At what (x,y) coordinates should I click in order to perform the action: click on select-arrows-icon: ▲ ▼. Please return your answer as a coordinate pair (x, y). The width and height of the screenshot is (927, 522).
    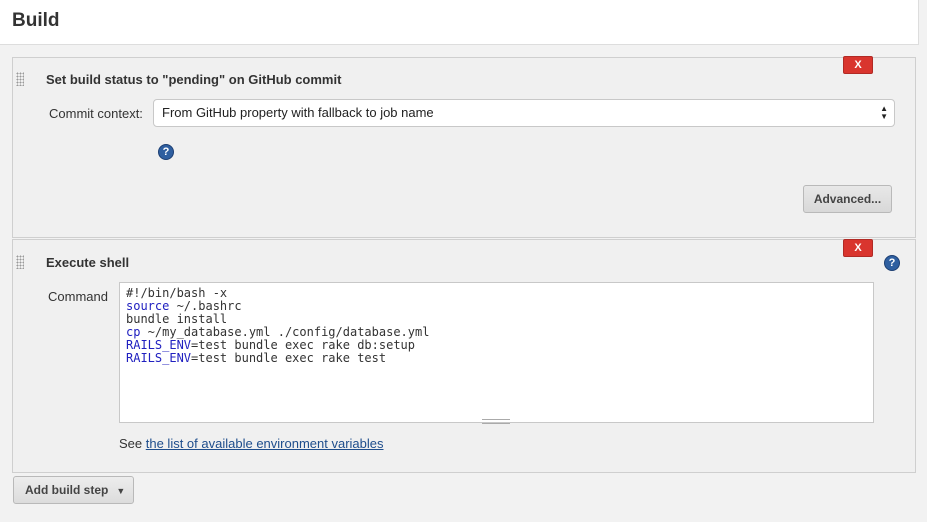
    Looking at the image, I should click on (884, 112).